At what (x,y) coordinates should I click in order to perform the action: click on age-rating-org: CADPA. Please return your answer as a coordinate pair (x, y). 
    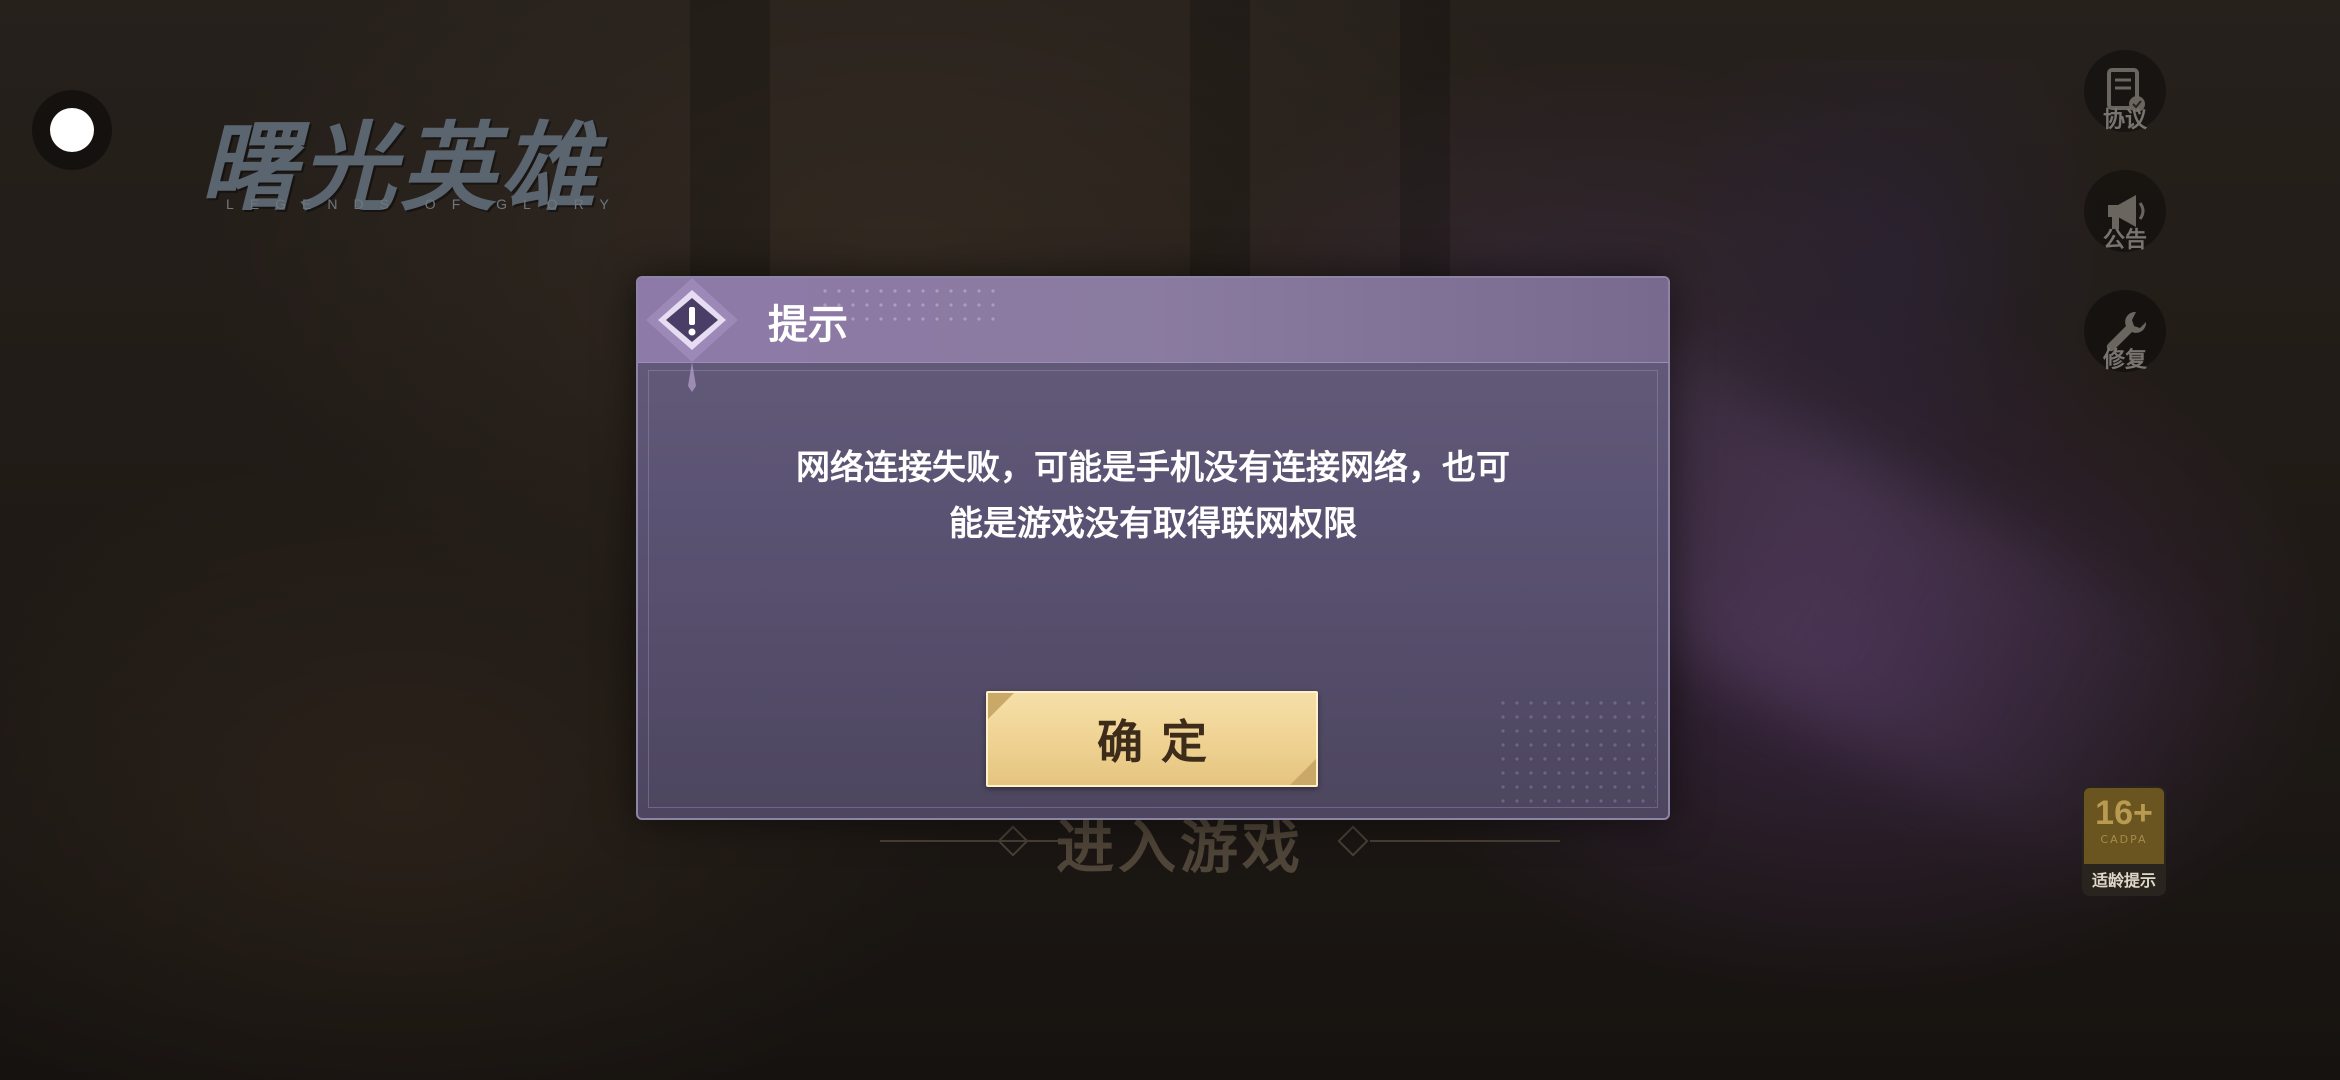
    Looking at the image, I should click on (2124, 839).